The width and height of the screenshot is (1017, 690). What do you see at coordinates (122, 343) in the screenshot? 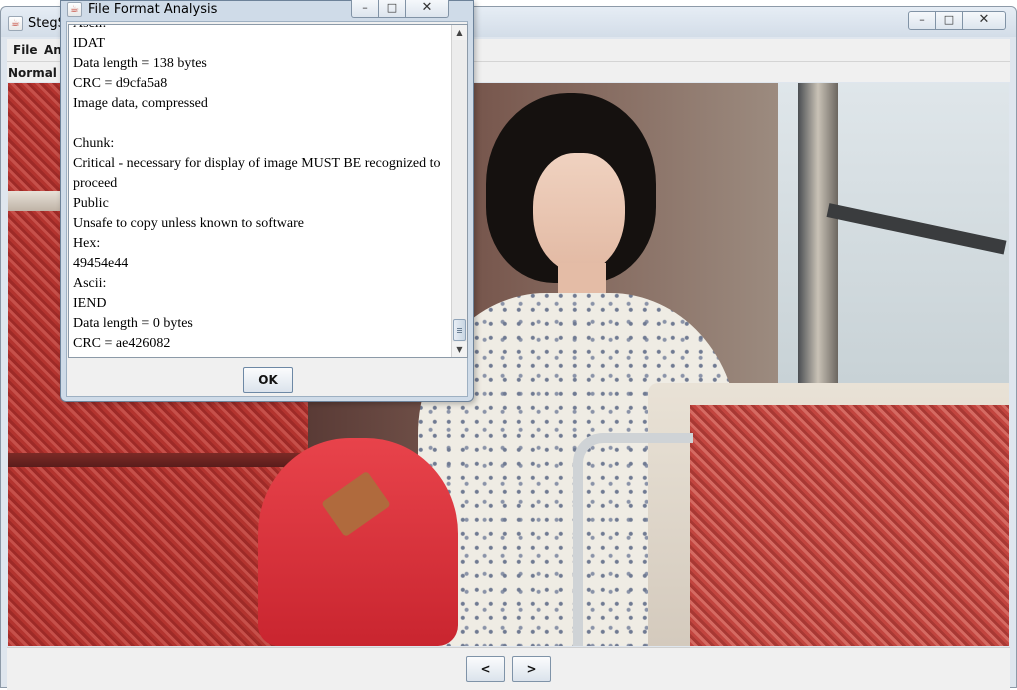
I see `text-line: CRC = ae426082` at bounding box center [122, 343].